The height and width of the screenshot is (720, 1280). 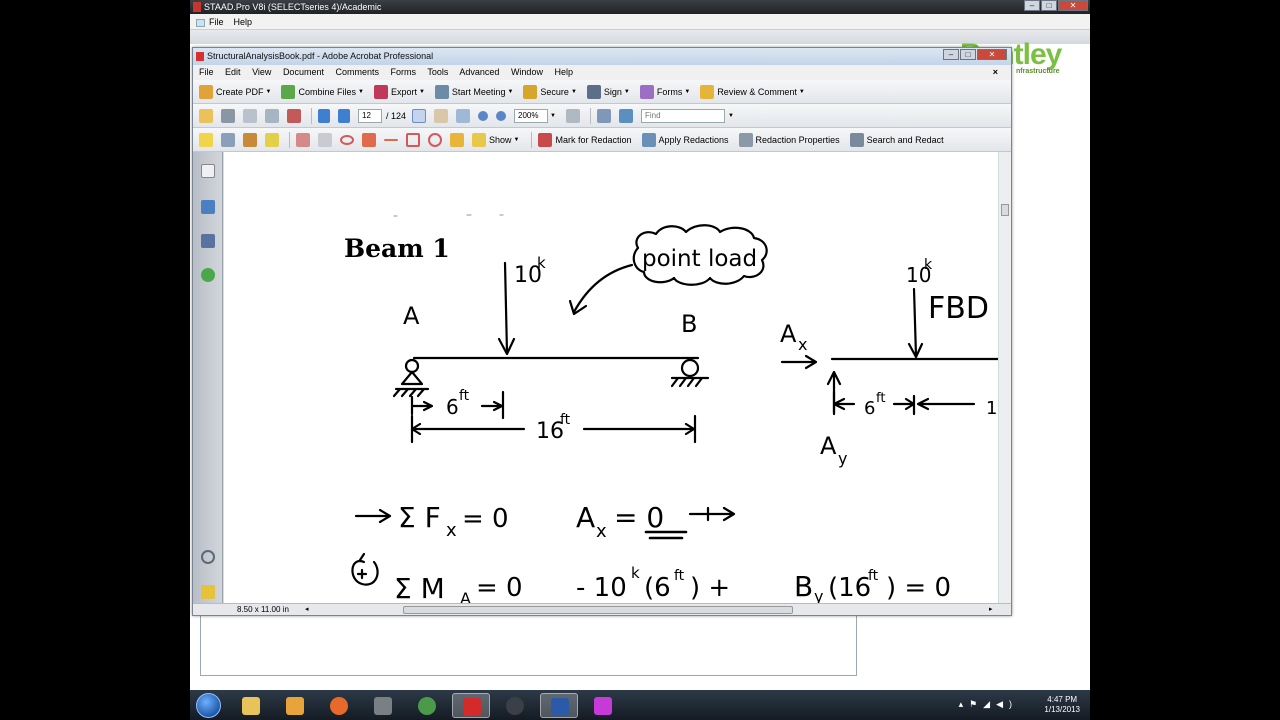 I want to click on menu-advanced: Advanced, so click(x=479, y=72).